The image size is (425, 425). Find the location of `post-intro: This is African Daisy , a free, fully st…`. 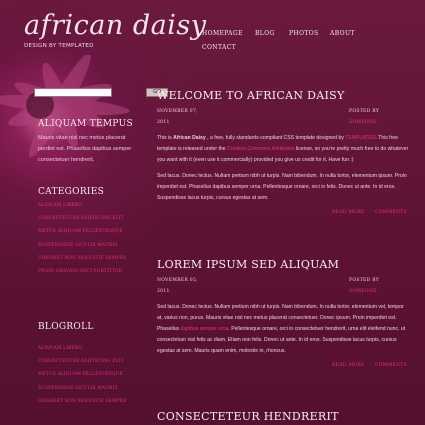

post-intro: This is African Daisy , a free, fully st… is located at coordinates (283, 149).